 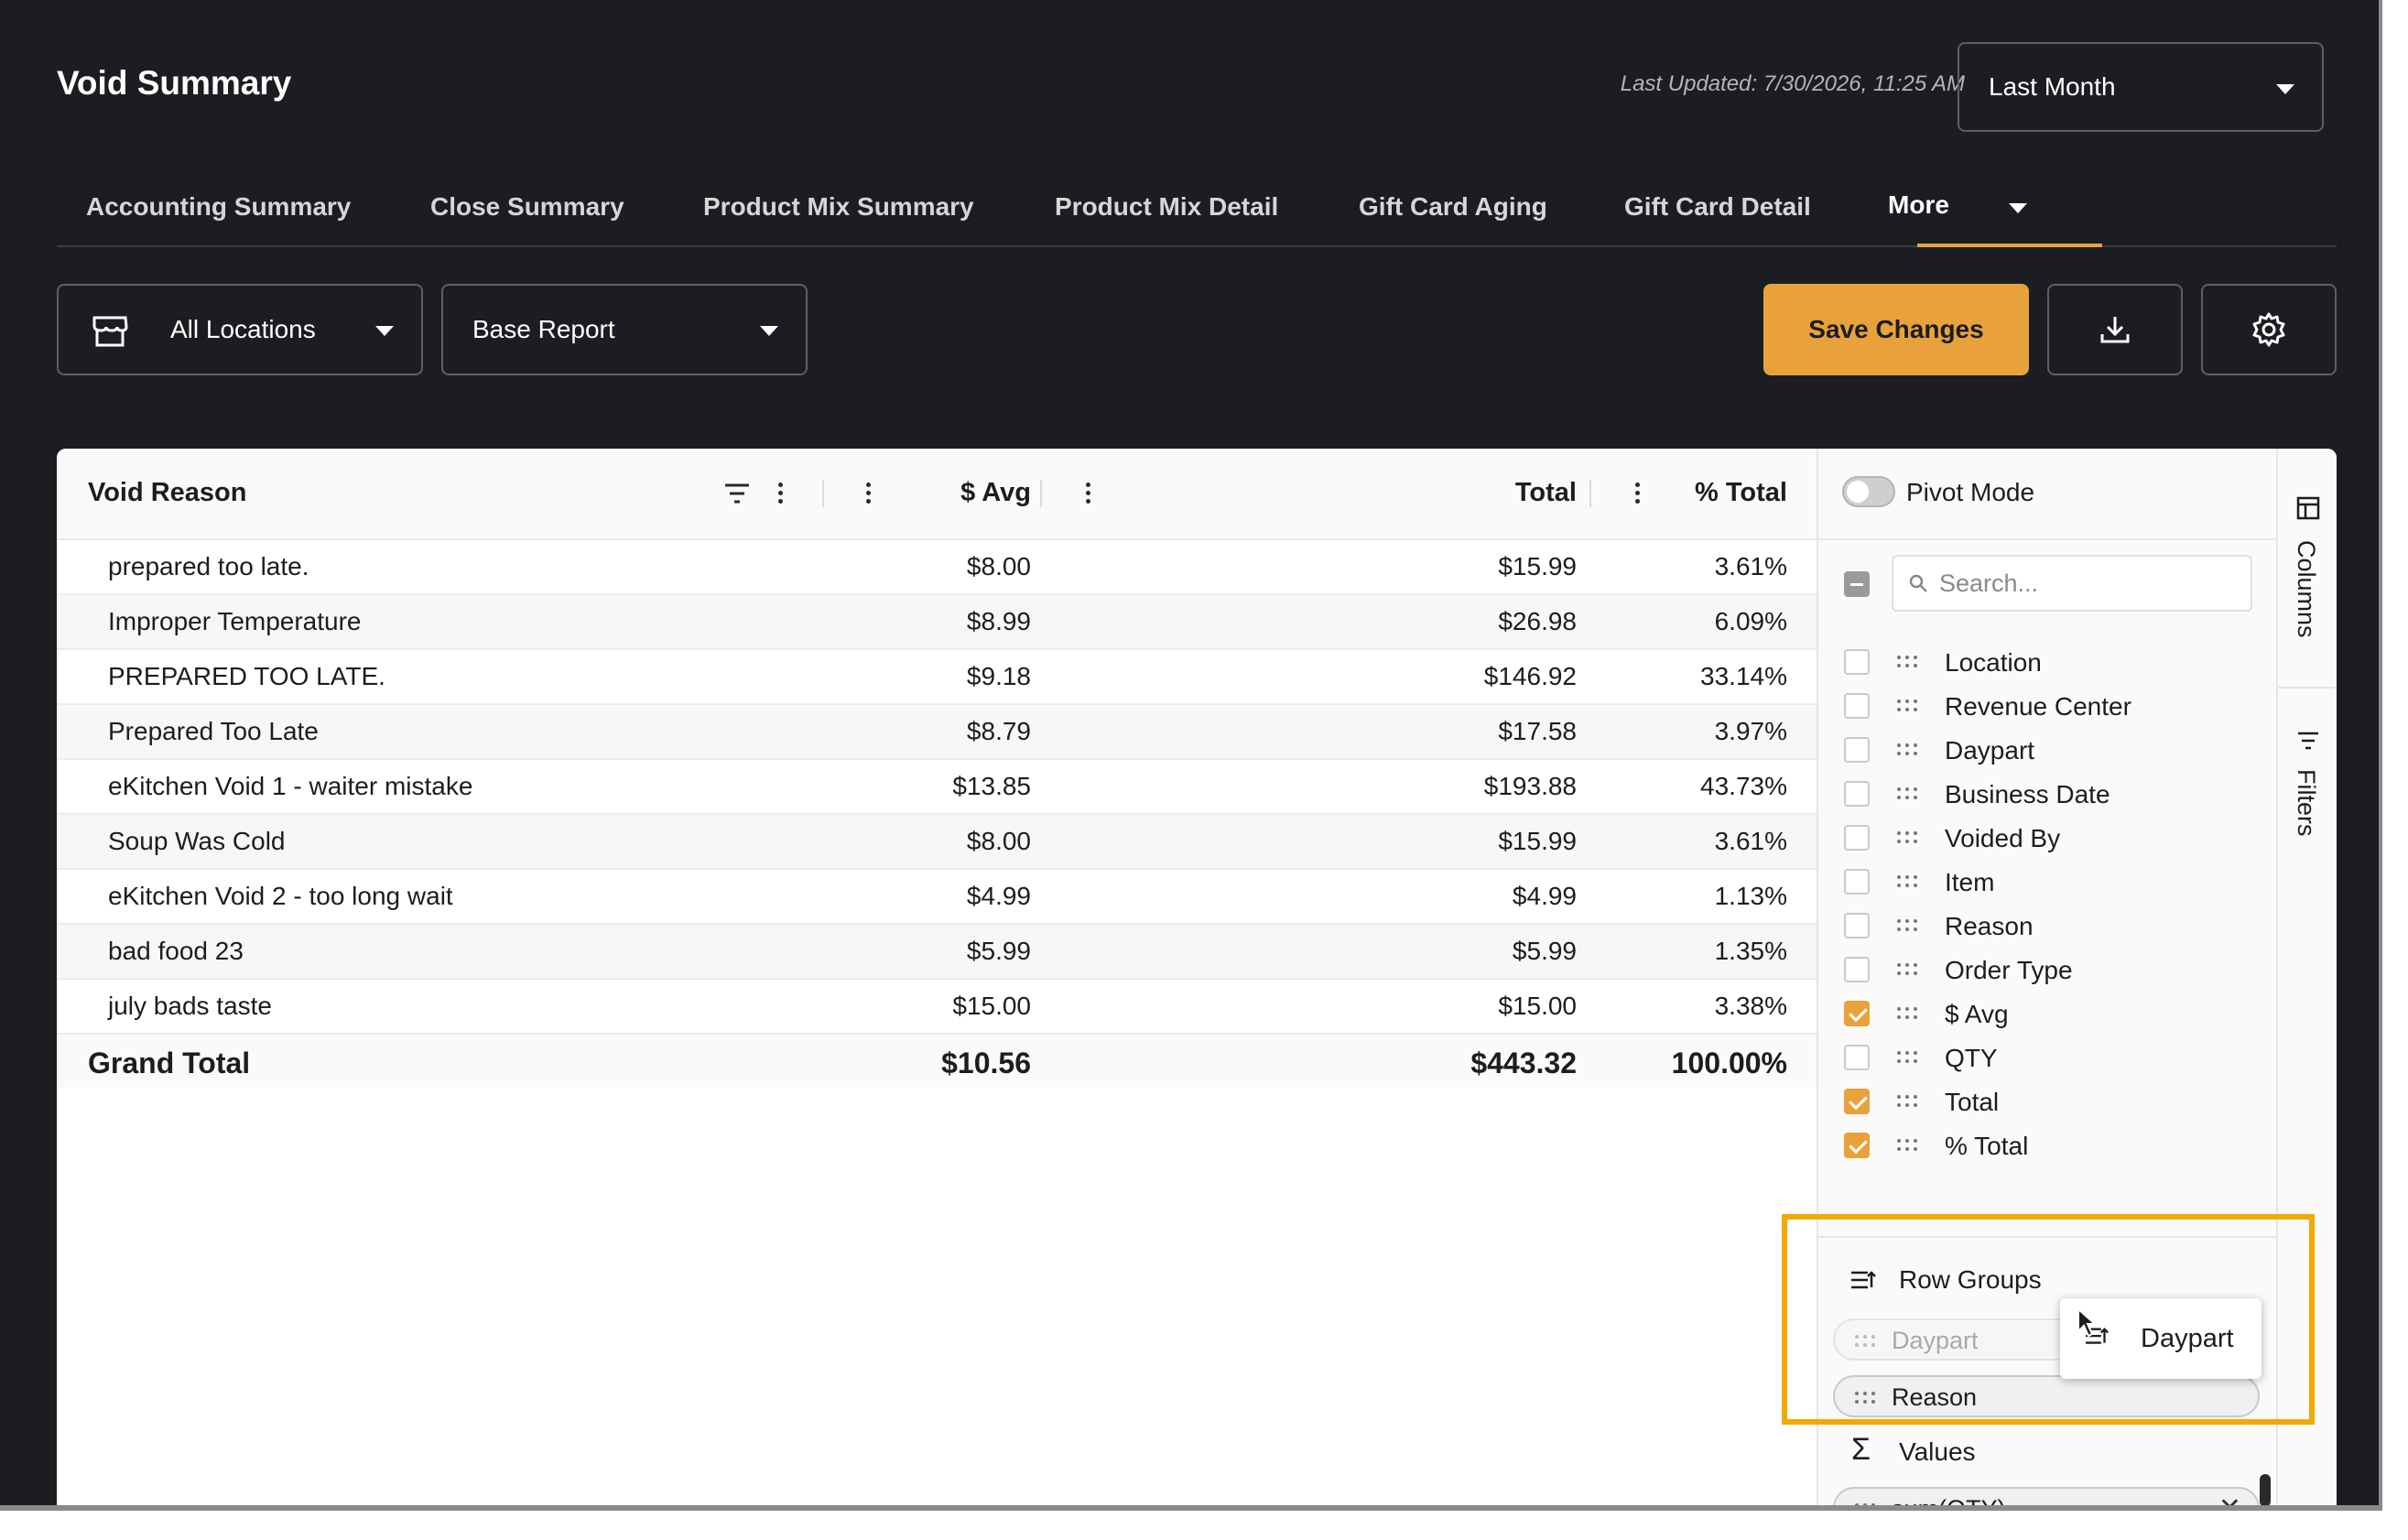 What do you see at coordinates (2038, 706) in the screenshot?
I see `column-item: Revenue Center` at bounding box center [2038, 706].